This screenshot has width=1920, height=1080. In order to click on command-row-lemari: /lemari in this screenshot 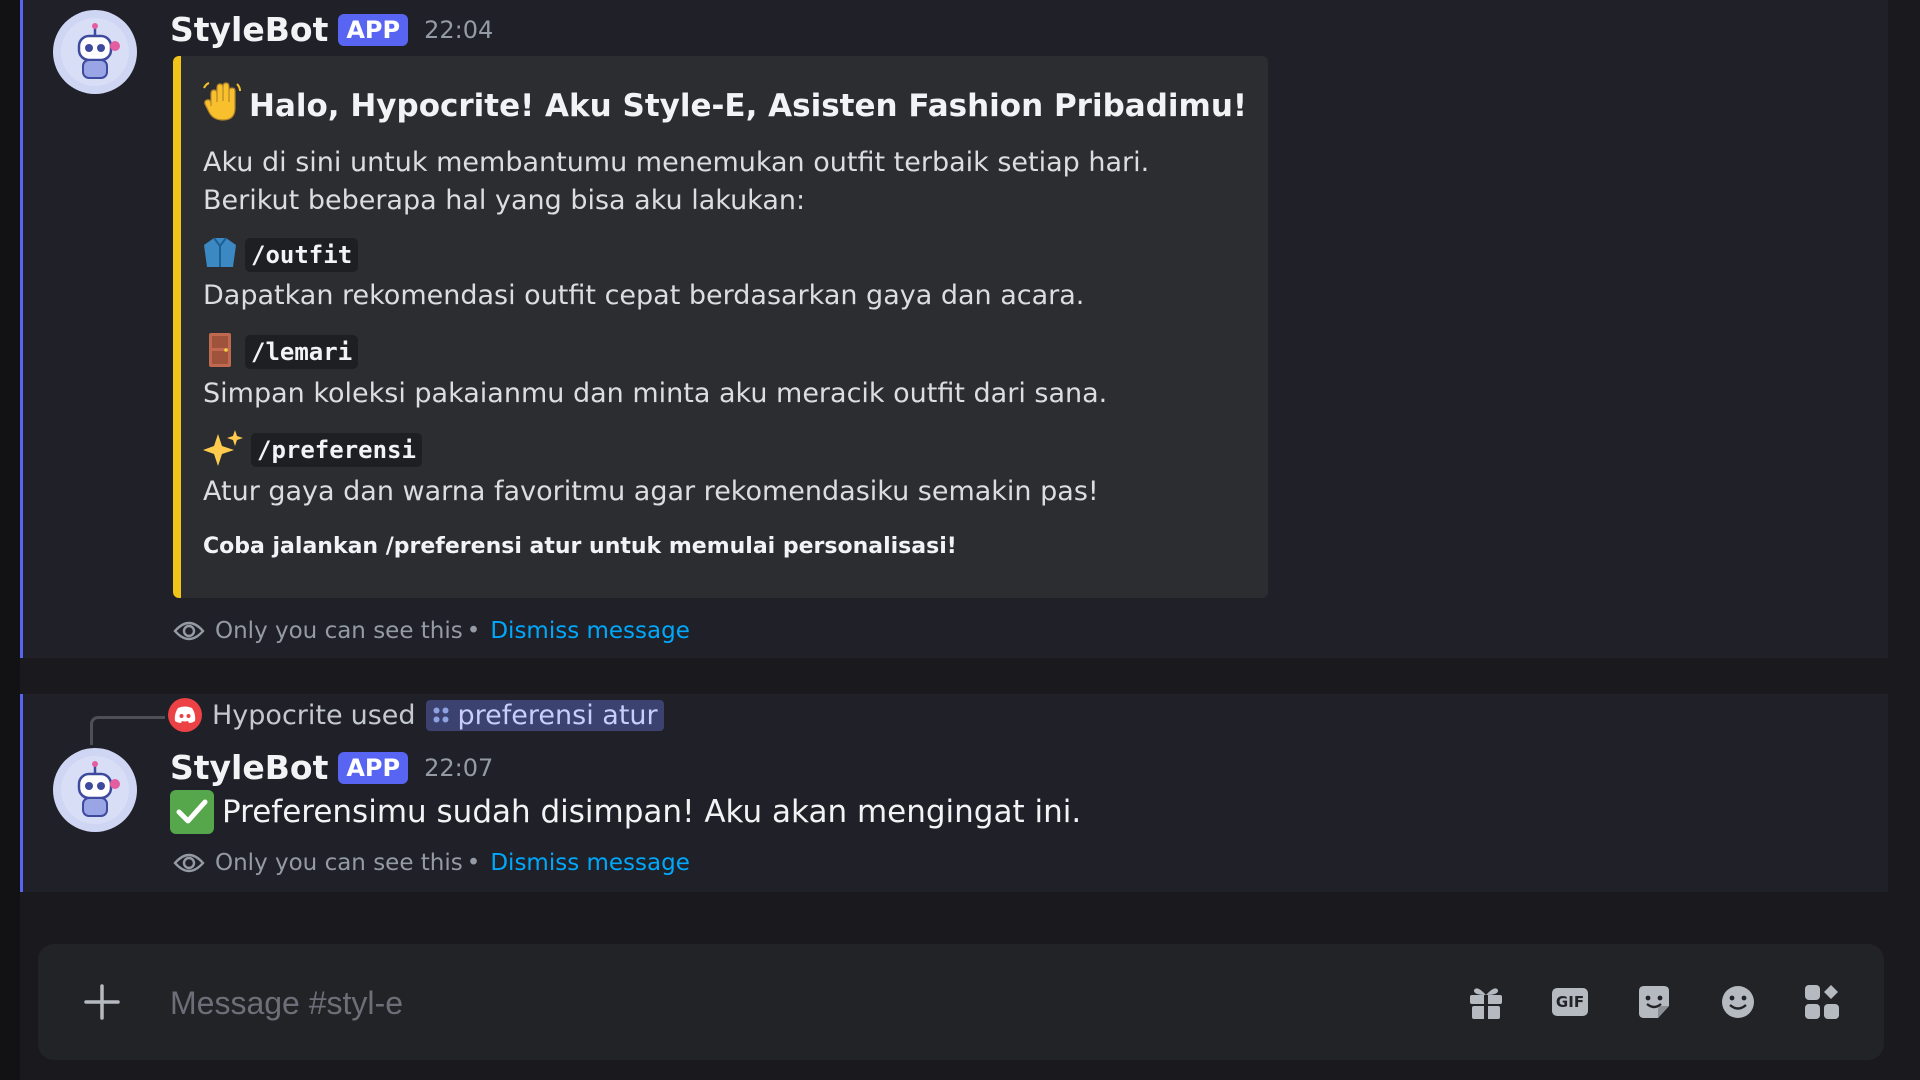, I will do `click(281, 352)`.